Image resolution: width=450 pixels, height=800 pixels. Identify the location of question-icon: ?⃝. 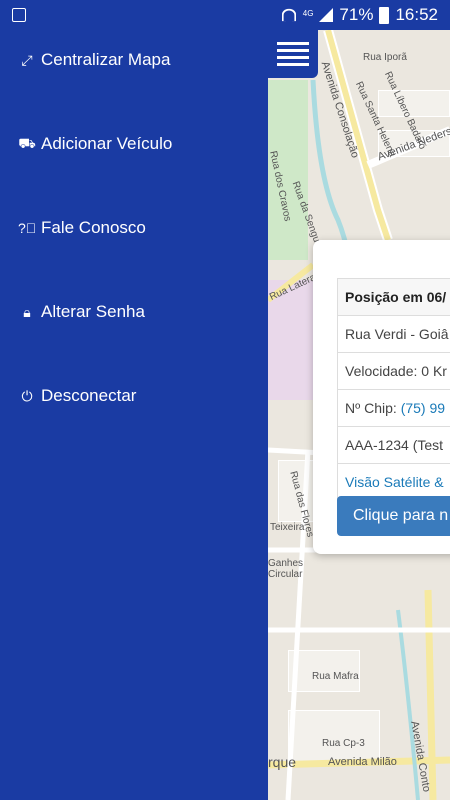
(27, 228).